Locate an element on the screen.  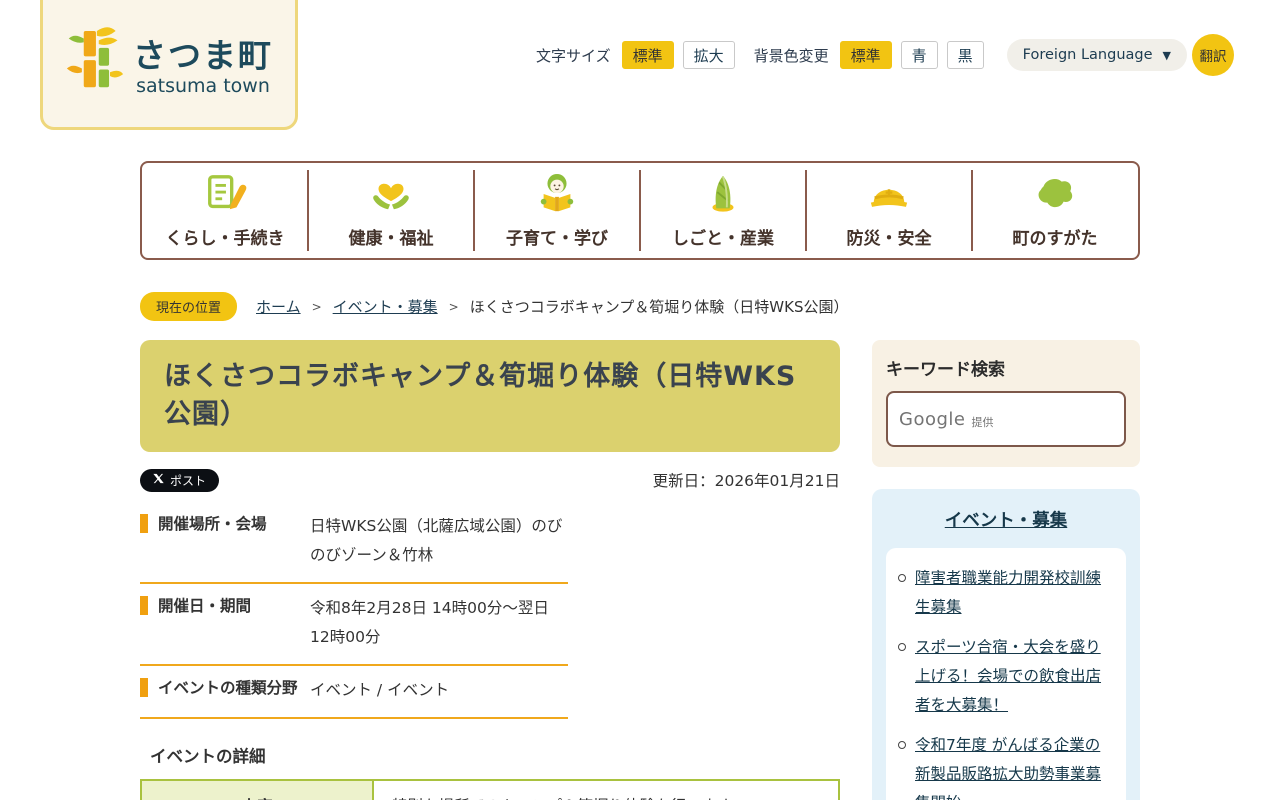
site-name-jp: さつま町 is located at coordinates (203, 55).